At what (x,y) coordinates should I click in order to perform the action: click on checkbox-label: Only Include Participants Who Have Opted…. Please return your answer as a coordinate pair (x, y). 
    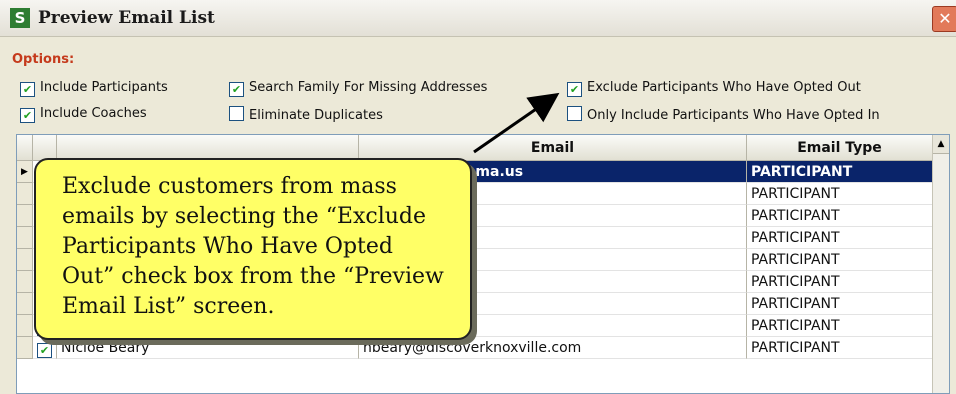
    Looking at the image, I should click on (733, 115).